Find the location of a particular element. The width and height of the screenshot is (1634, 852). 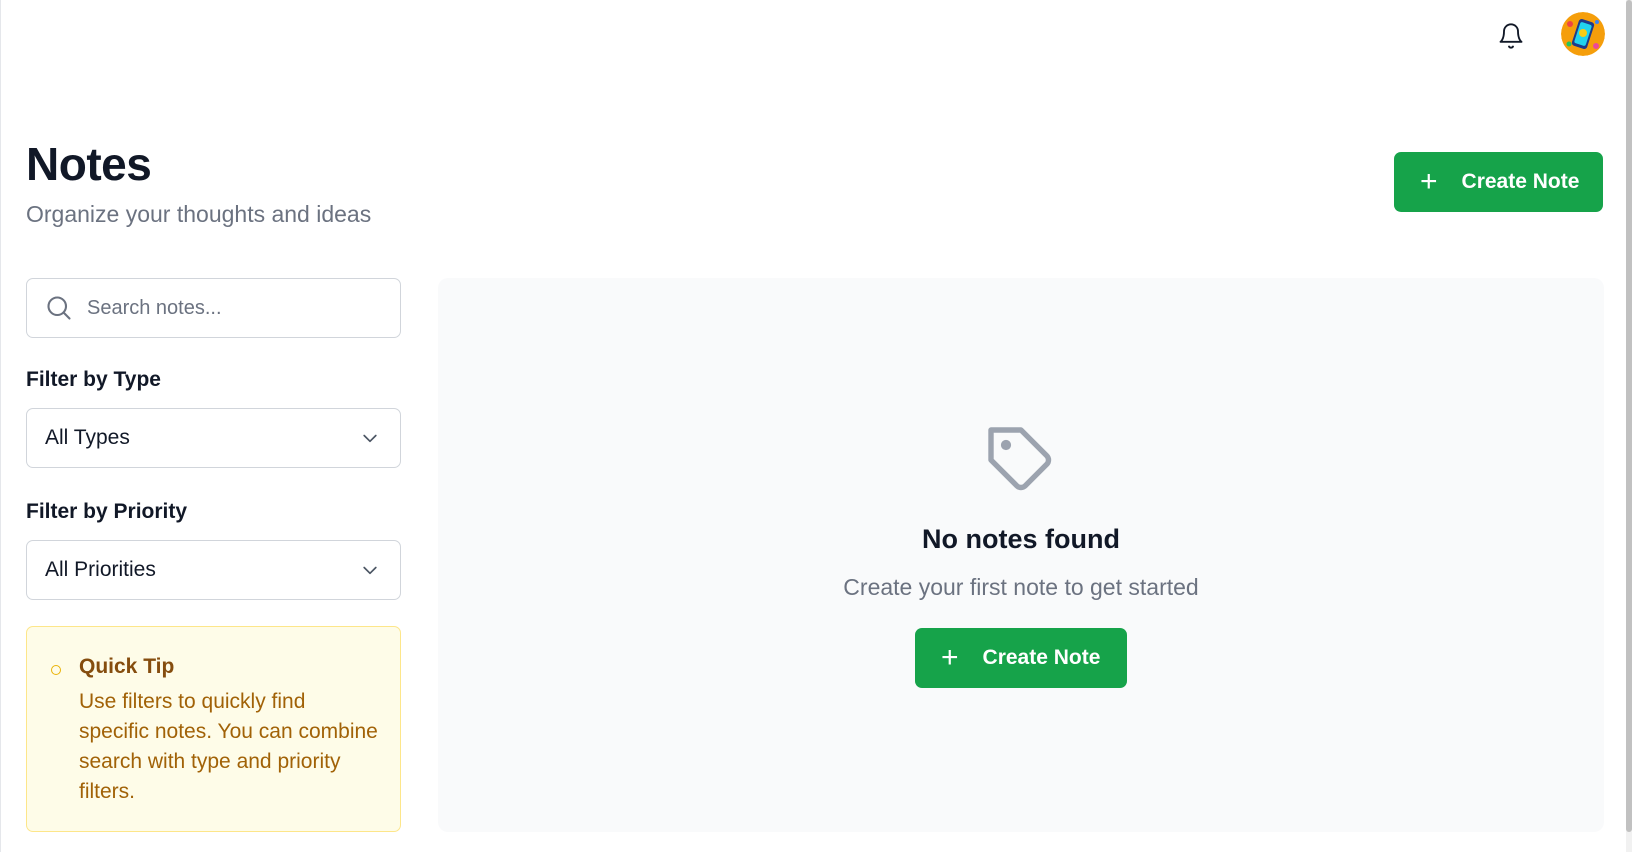

empty-state-title: No notes found is located at coordinates (1021, 539).